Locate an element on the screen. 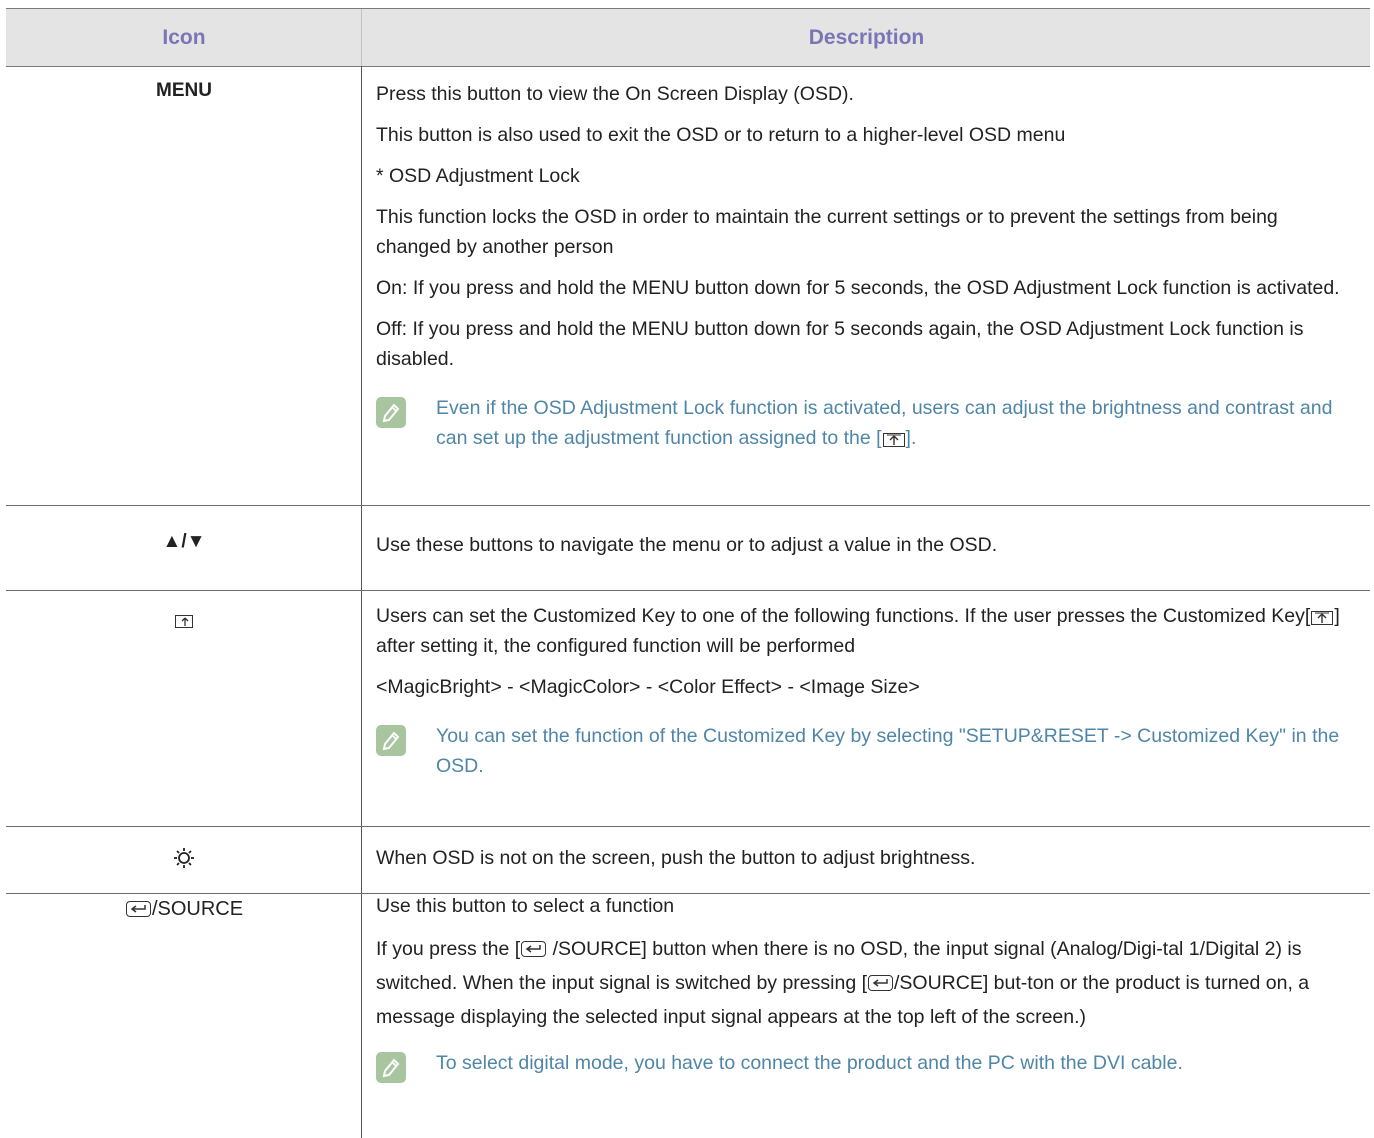 The height and width of the screenshot is (1138, 1374). customized-key-cell is located at coordinates (184, 620).